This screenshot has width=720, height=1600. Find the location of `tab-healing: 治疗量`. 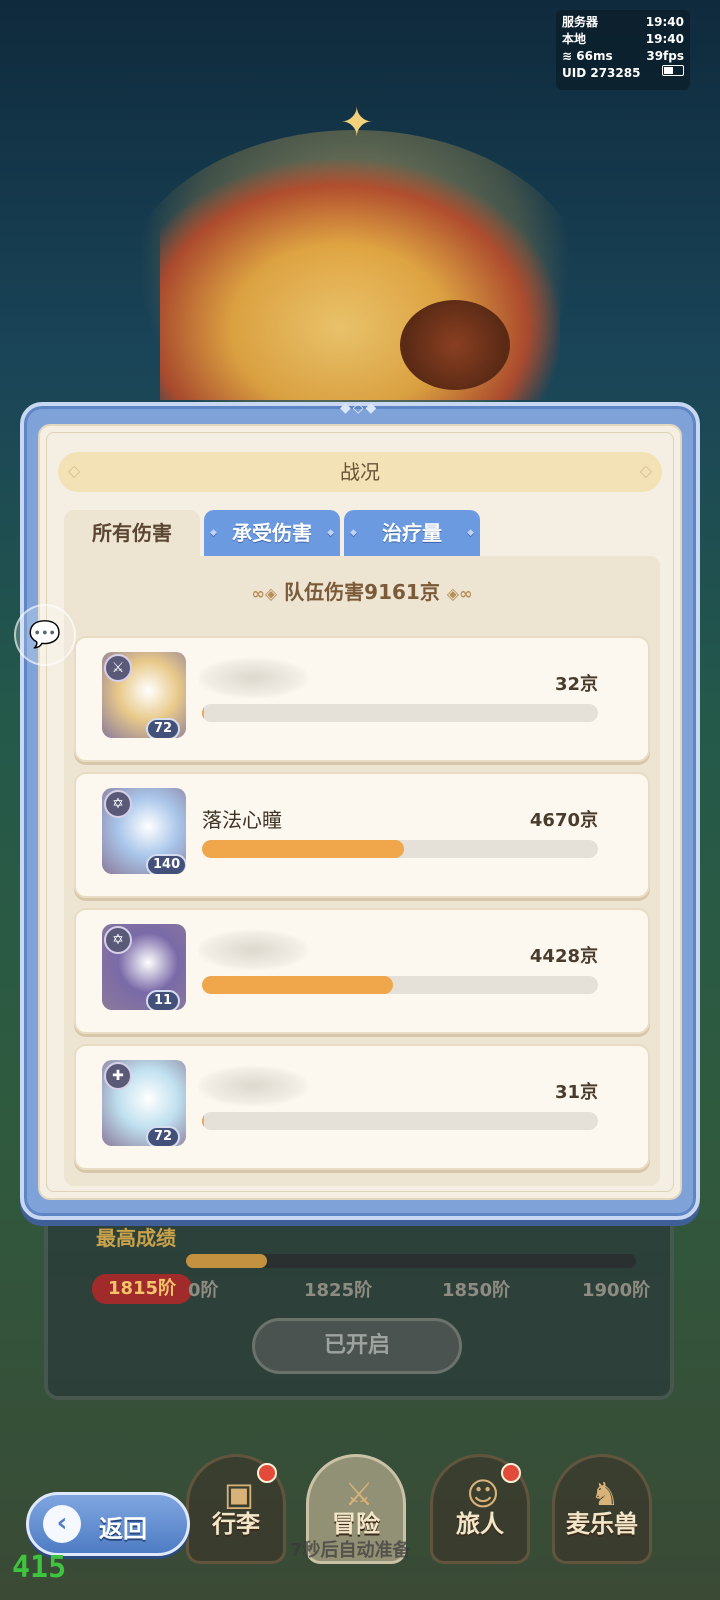

tab-healing: 治疗量 is located at coordinates (412, 533).